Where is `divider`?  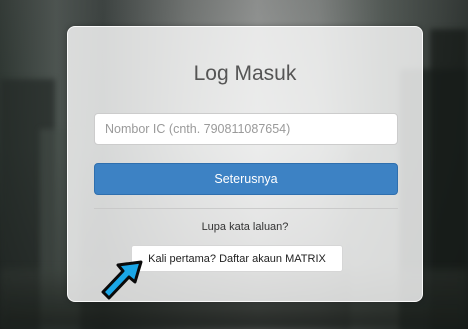 divider is located at coordinates (246, 208).